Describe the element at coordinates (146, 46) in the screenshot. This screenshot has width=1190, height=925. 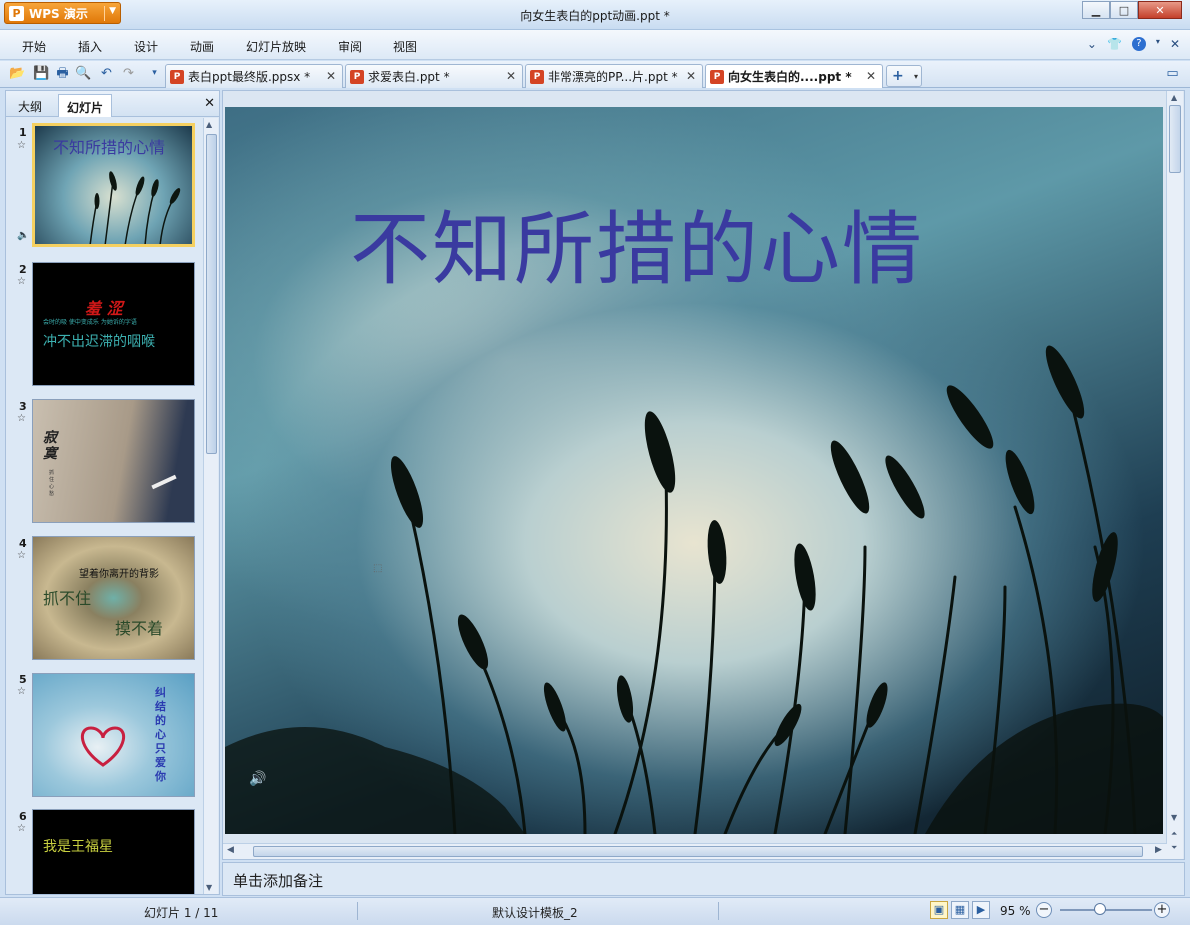
I see `menu-design: 设计` at that location.